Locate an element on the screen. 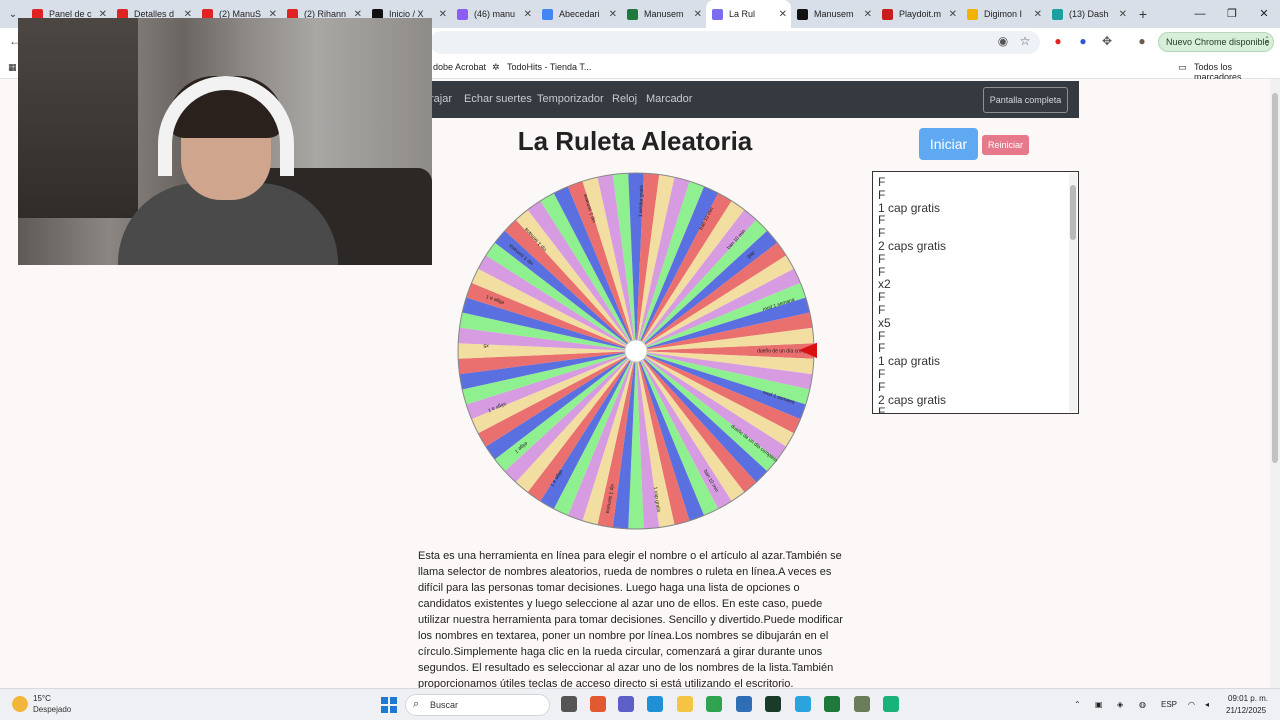  window-controls: — ❐ ✕ is located at coordinates (1232, 14).